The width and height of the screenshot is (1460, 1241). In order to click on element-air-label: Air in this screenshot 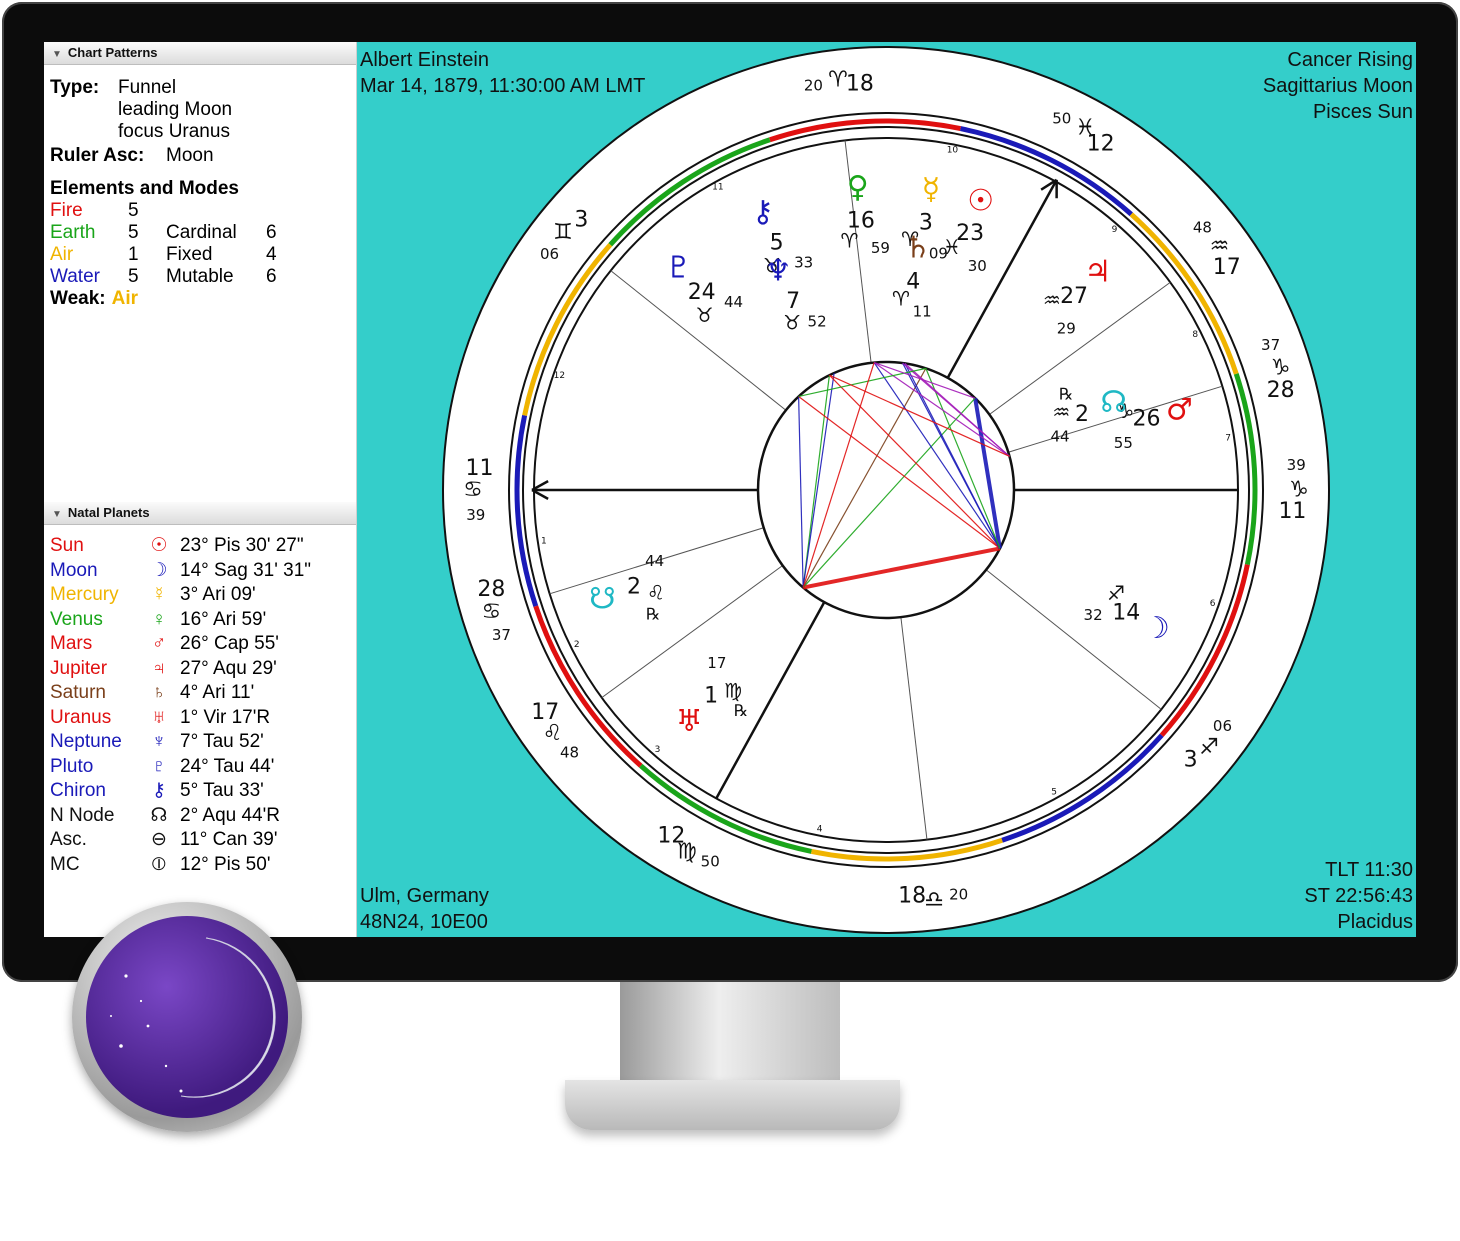, I will do `click(62, 254)`.